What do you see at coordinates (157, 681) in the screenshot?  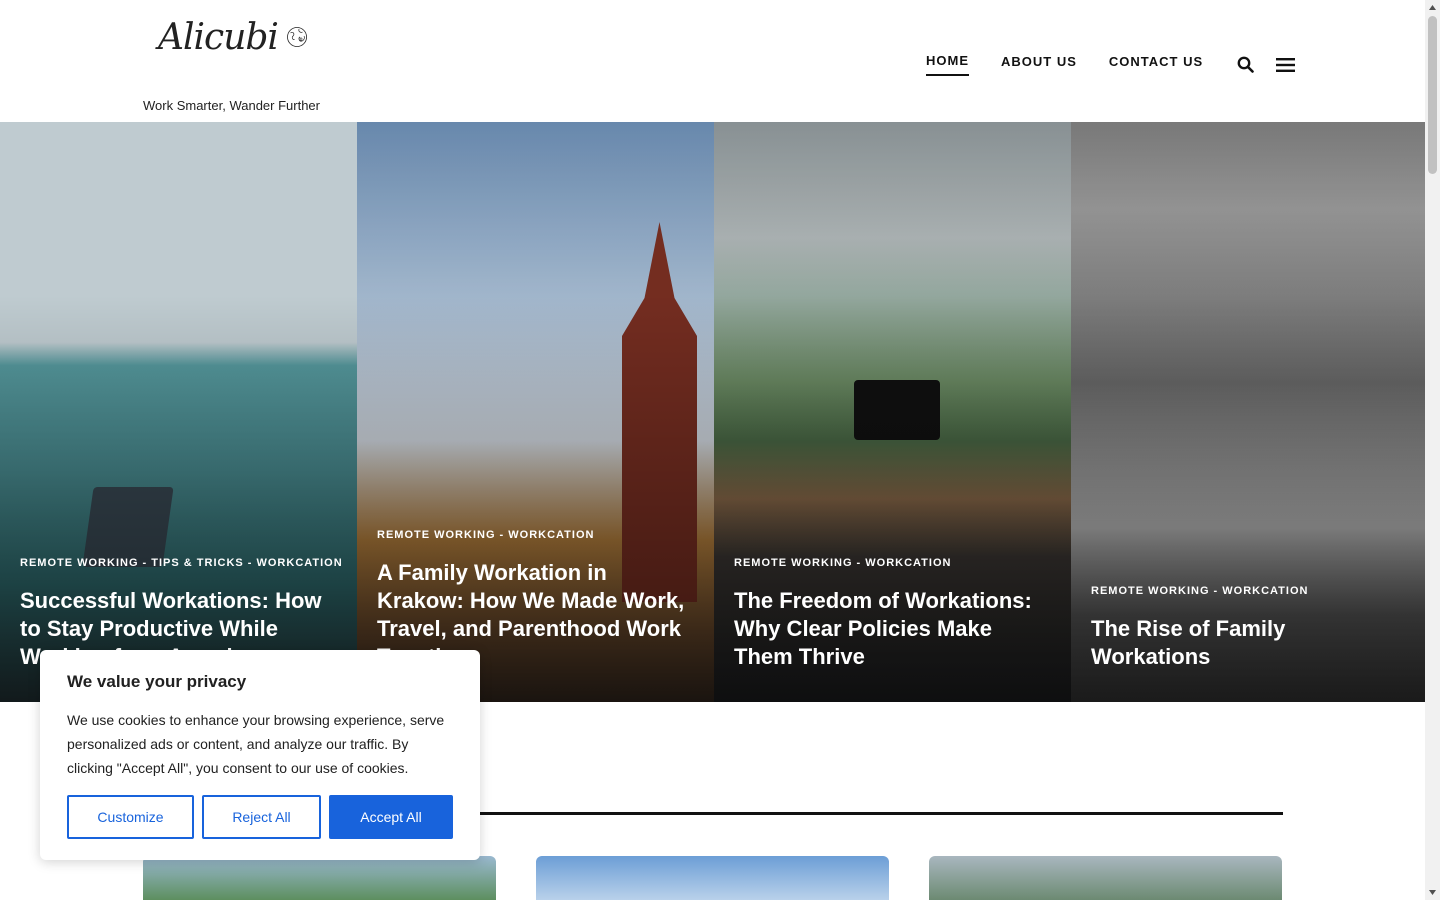 I see `cookie-title: We value your privacy` at bounding box center [157, 681].